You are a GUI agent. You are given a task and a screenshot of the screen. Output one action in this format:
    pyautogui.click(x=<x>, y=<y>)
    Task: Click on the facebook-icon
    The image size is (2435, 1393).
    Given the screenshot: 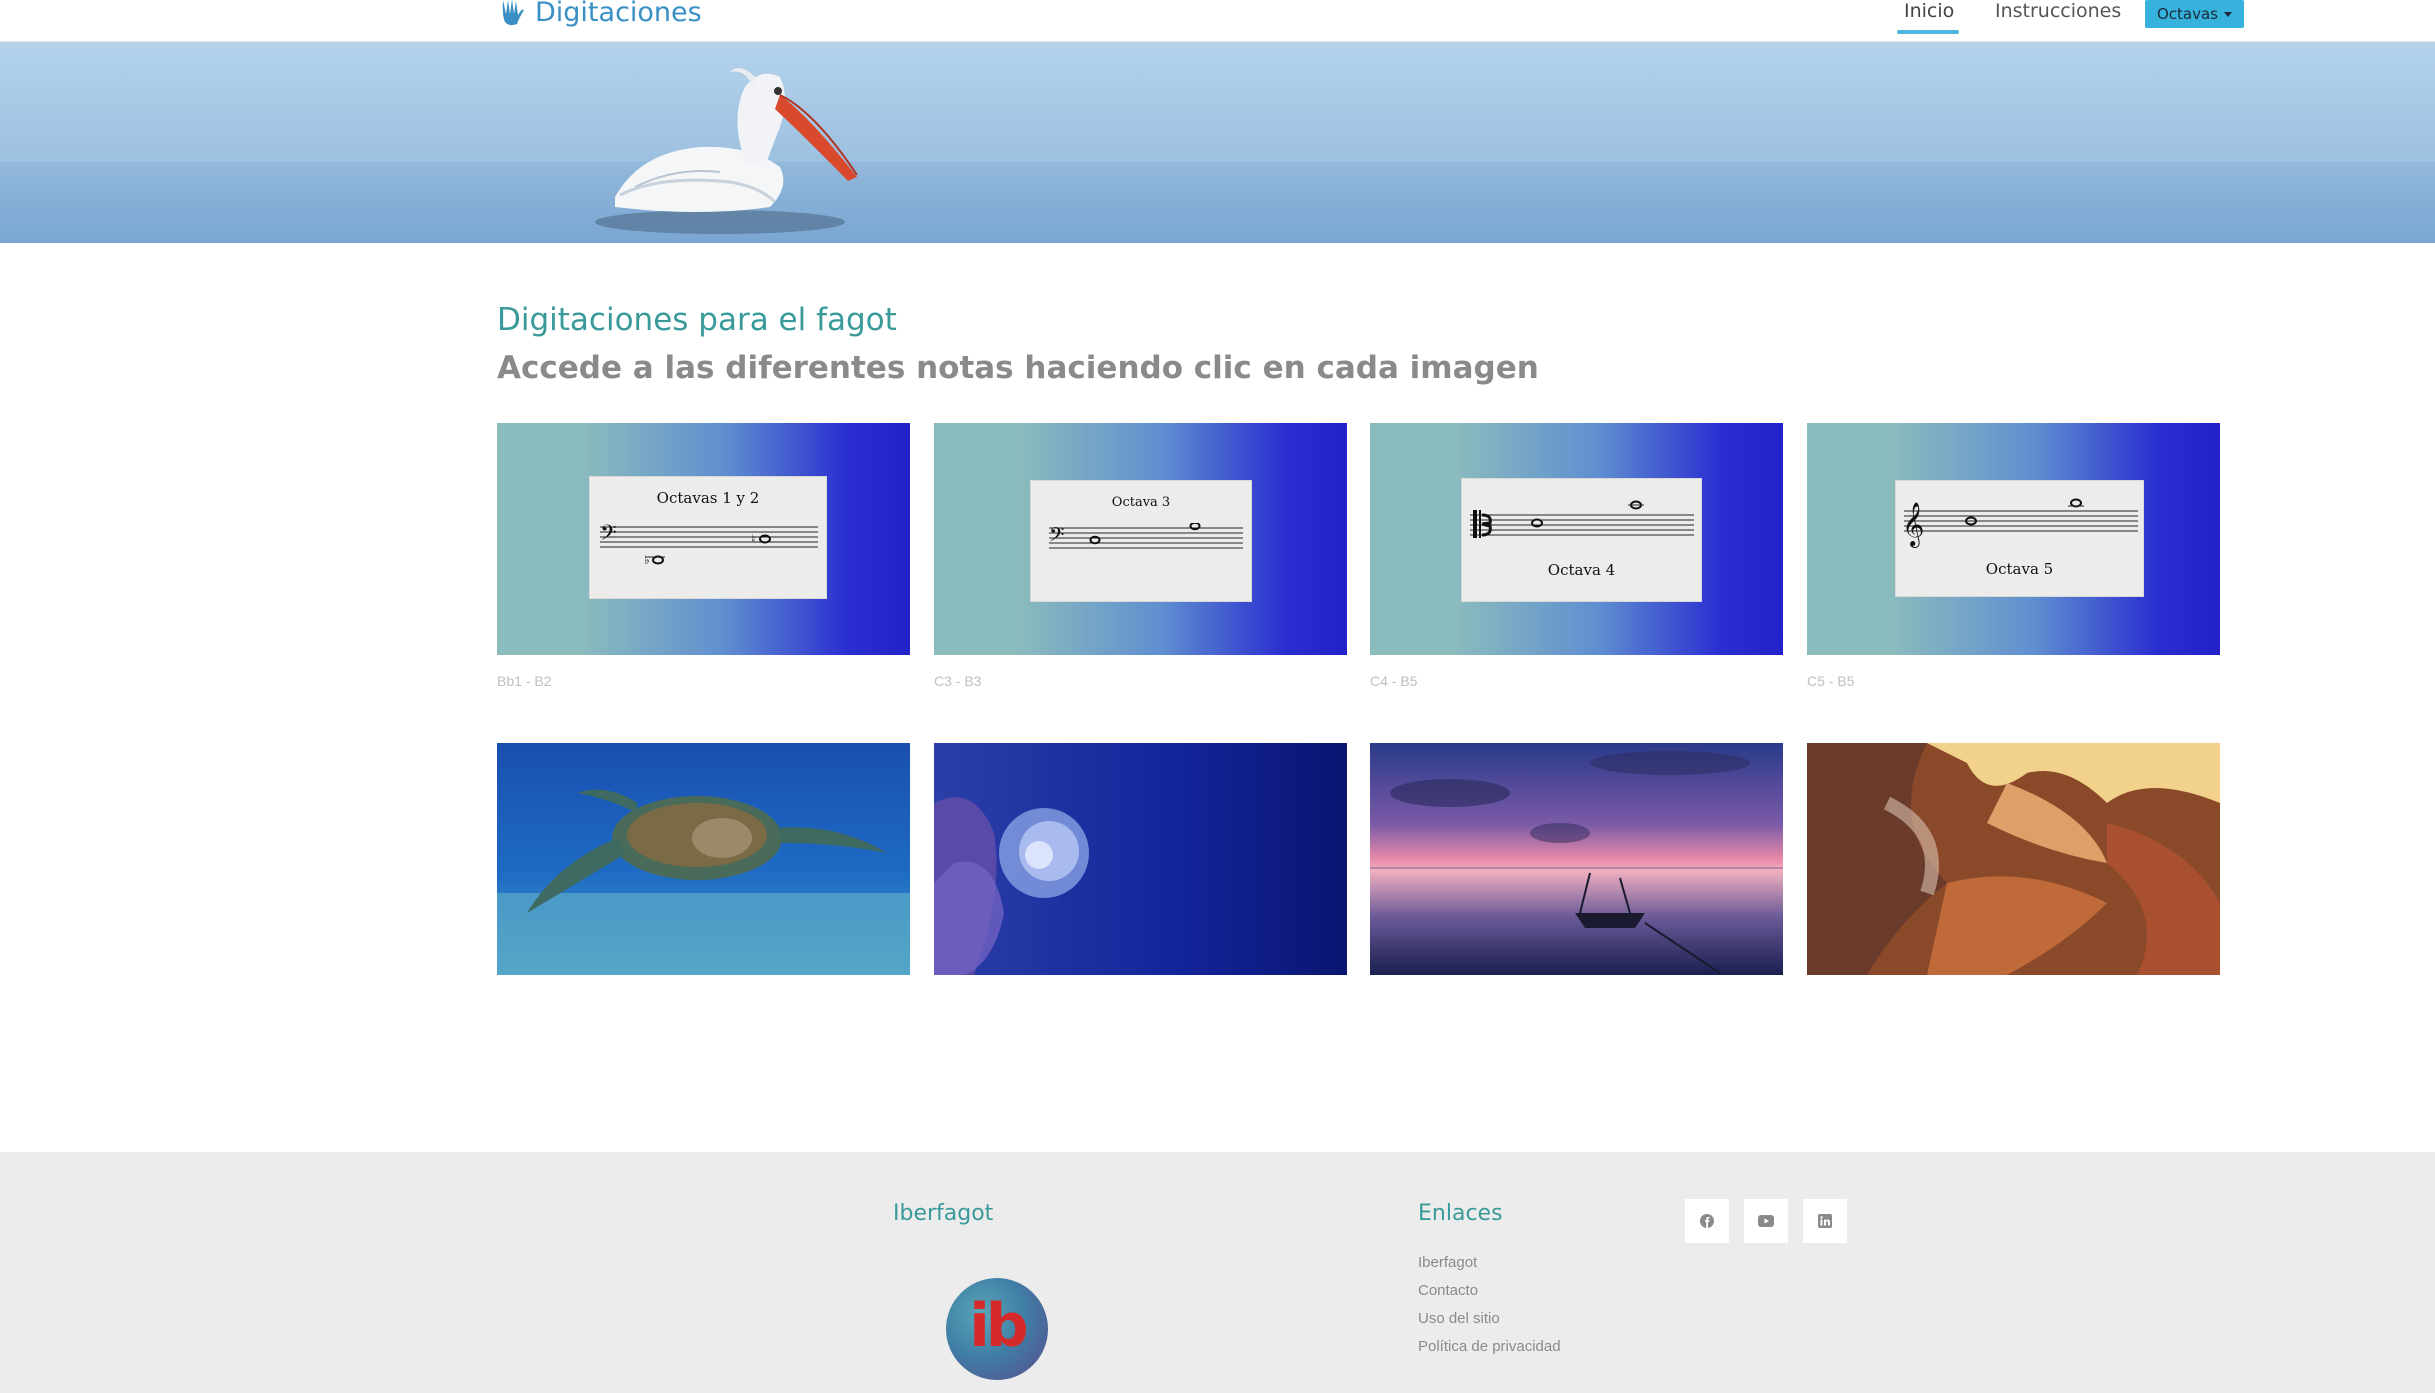 What is the action you would take?
    pyautogui.click(x=1707, y=1221)
    